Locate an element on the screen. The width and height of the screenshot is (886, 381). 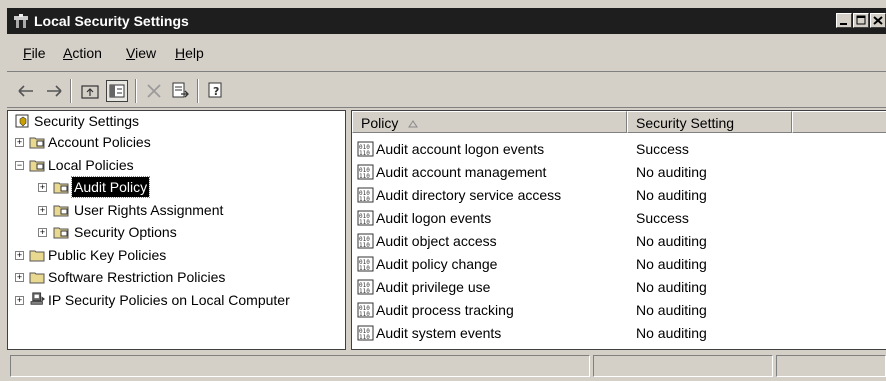
column-header-security-setting: Security Setting is located at coordinates (709, 122).